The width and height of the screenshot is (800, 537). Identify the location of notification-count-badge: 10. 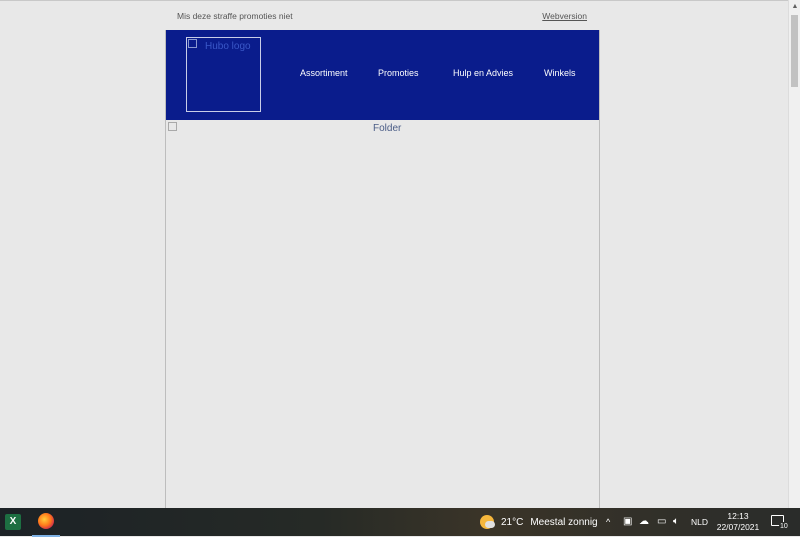
(784, 526).